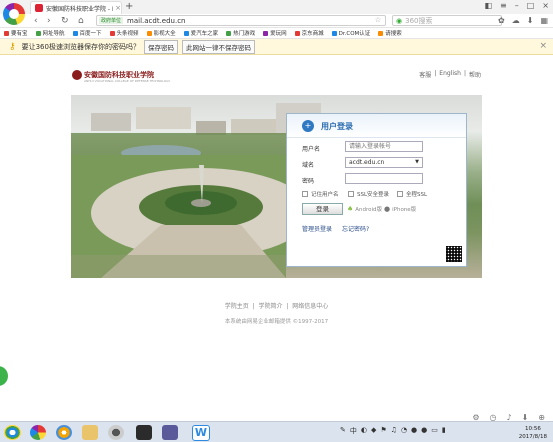 Image resolution: width=553 pixels, height=442 pixels. Describe the element at coordinates (545, 5) in the screenshot. I see `close-window-icon: ×` at that location.